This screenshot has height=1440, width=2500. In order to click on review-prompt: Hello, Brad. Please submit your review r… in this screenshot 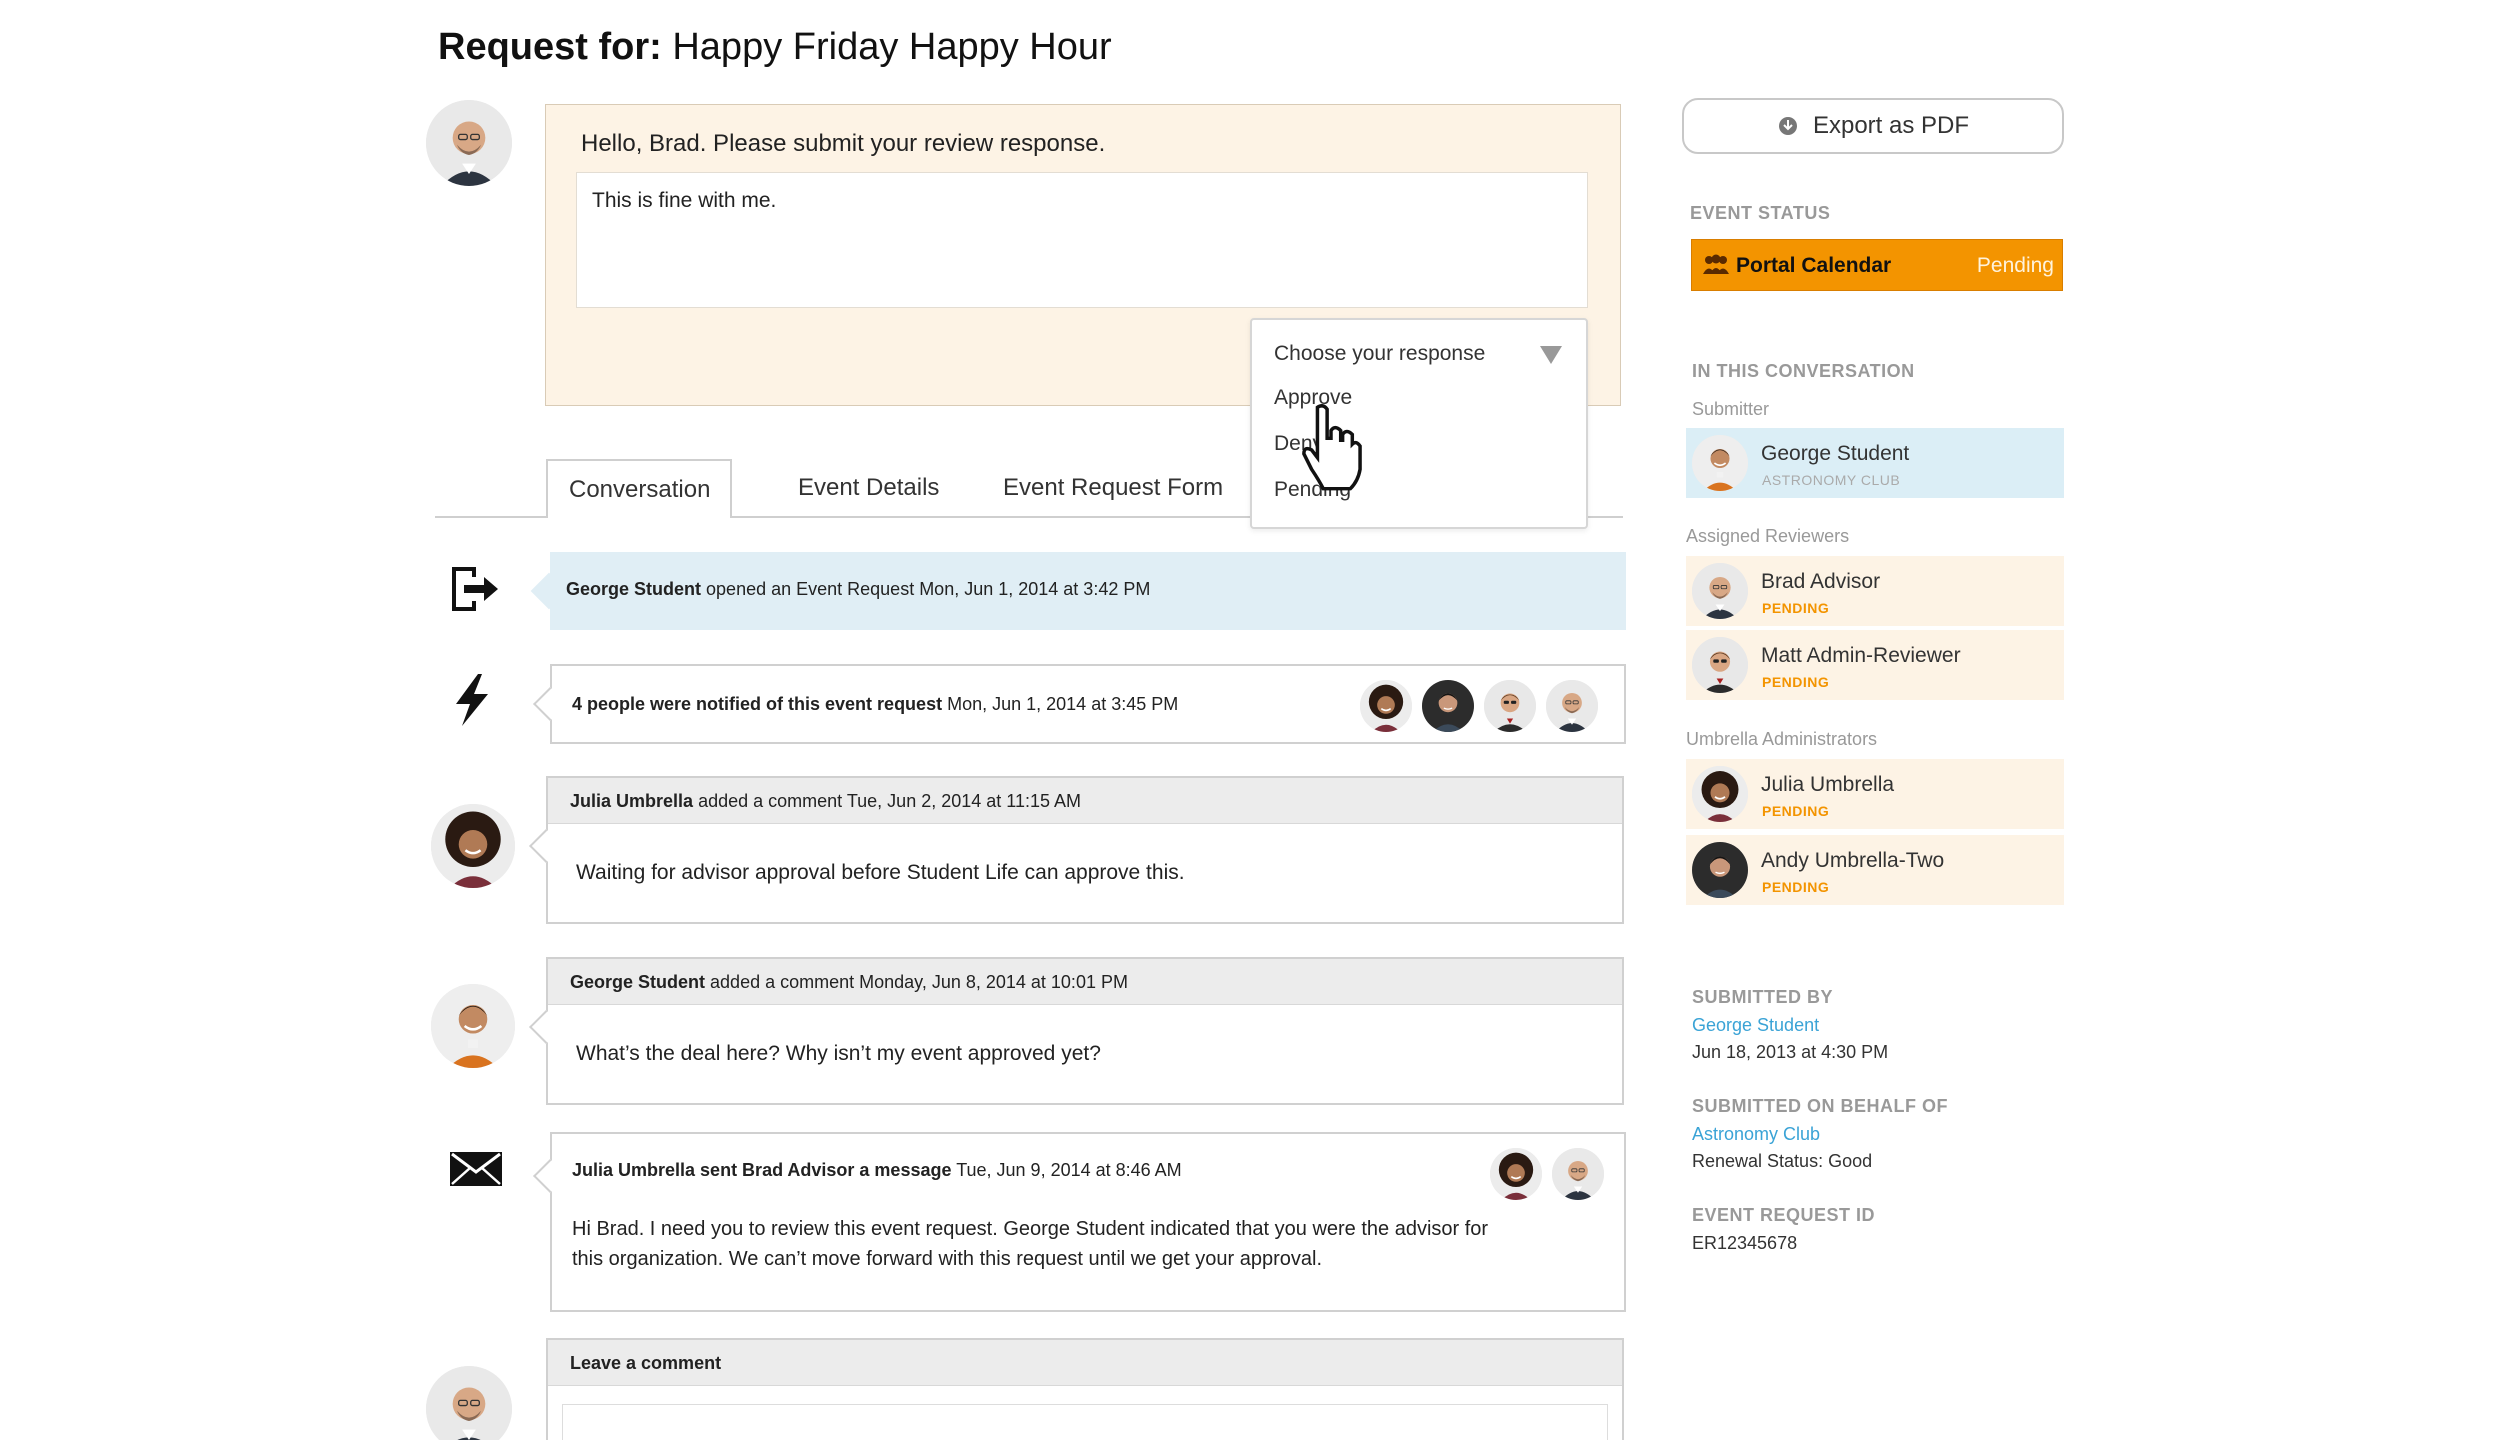, I will do `click(843, 143)`.